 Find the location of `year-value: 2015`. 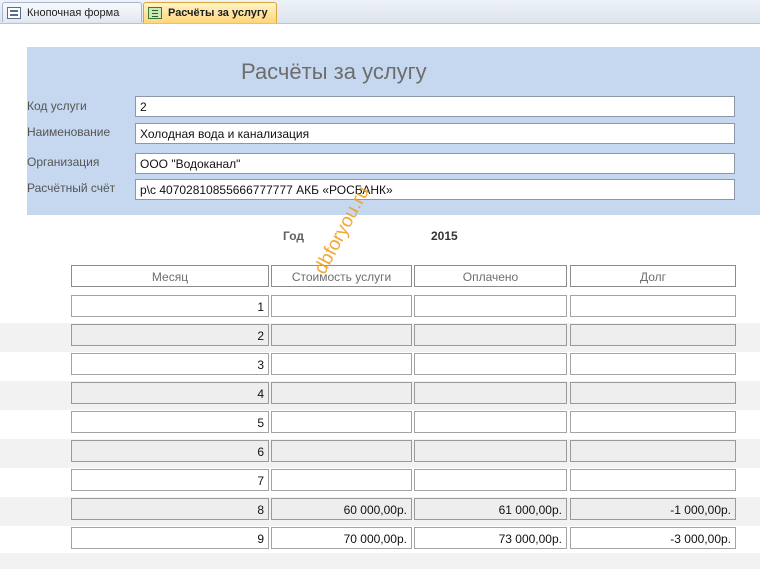

year-value: 2015 is located at coordinates (444, 236).